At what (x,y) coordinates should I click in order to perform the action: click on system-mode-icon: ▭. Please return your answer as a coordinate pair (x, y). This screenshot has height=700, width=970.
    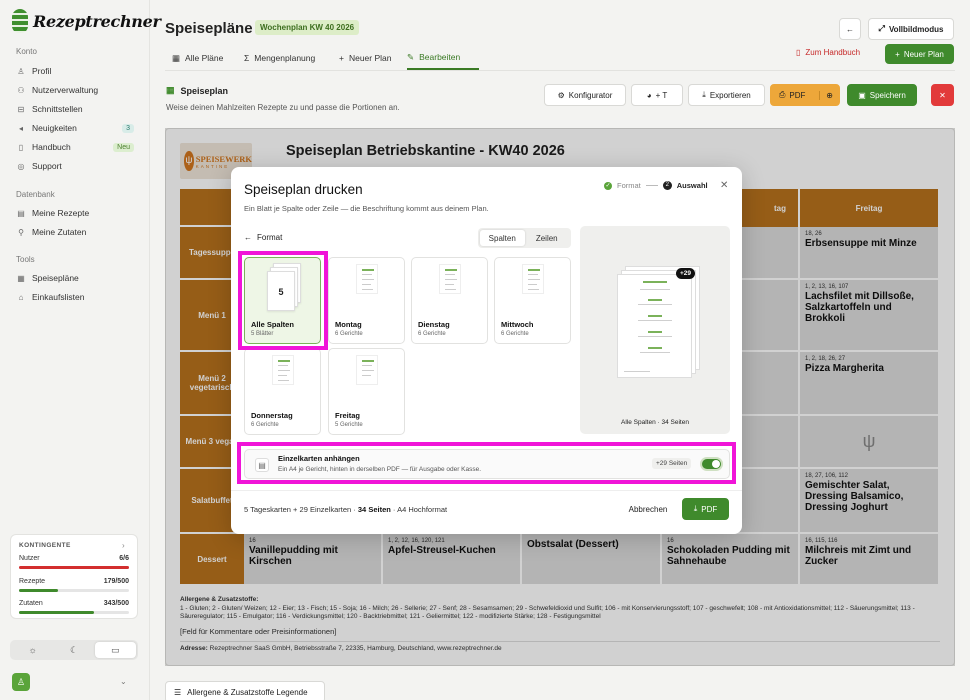
    Looking at the image, I should click on (115, 650).